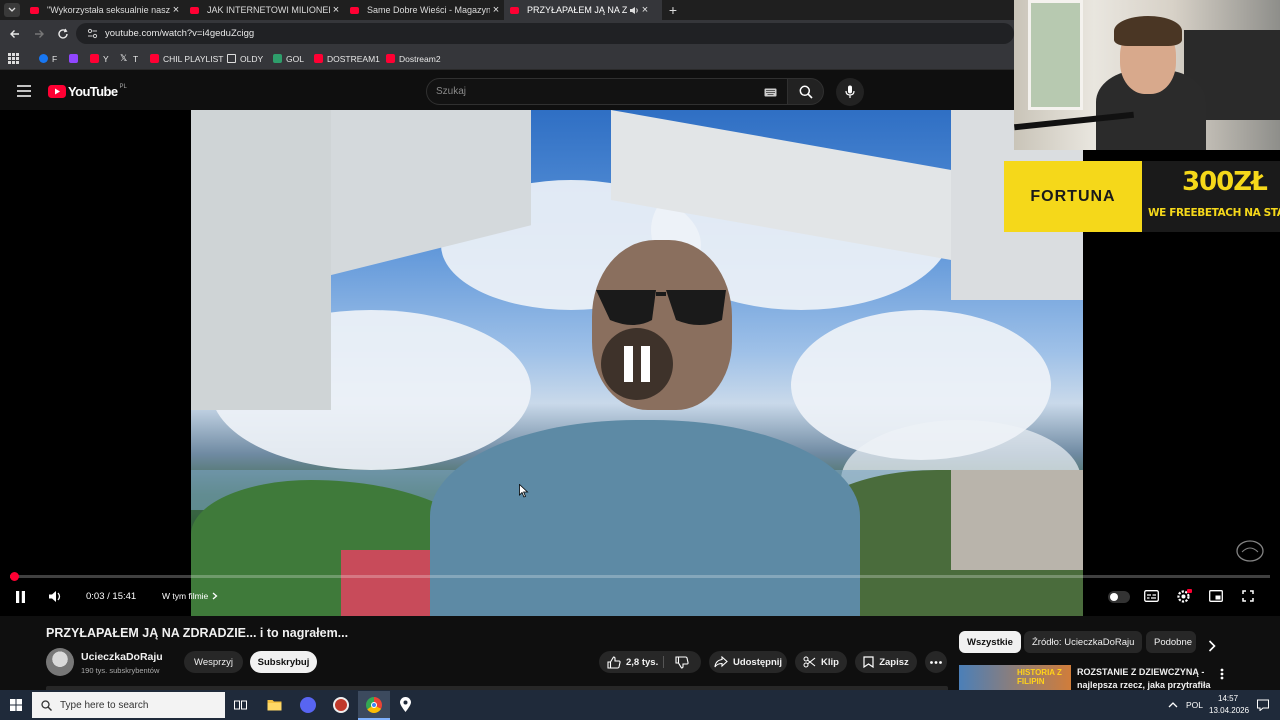 The width and height of the screenshot is (1280, 720). What do you see at coordinates (129, 58) in the screenshot?
I see `bookmark-item: 𝕏T` at bounding box center [129, 58].